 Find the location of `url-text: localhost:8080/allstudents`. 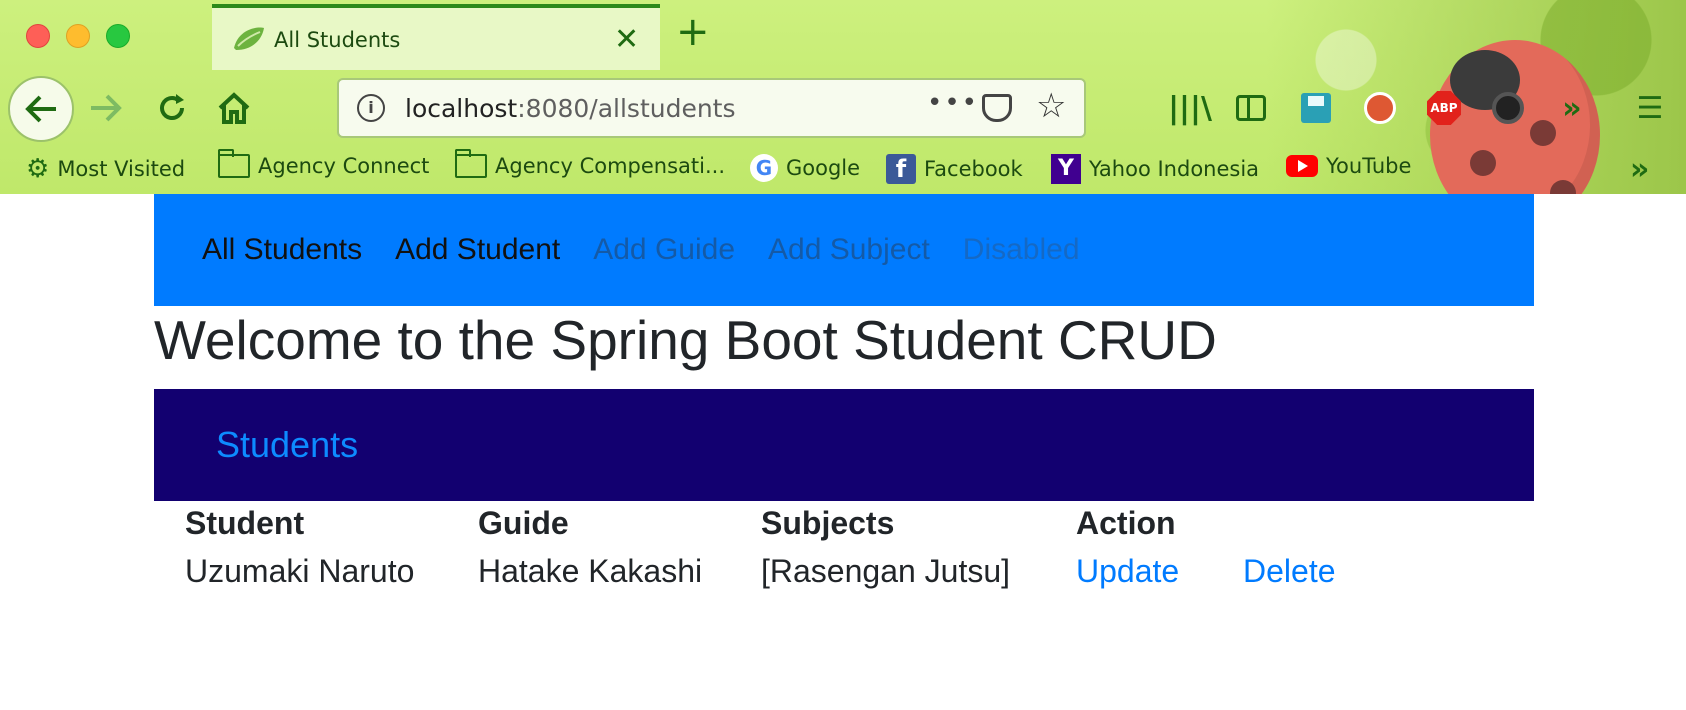

url-text: localhost:8080/allstudents is located at coordinates (570, 108).